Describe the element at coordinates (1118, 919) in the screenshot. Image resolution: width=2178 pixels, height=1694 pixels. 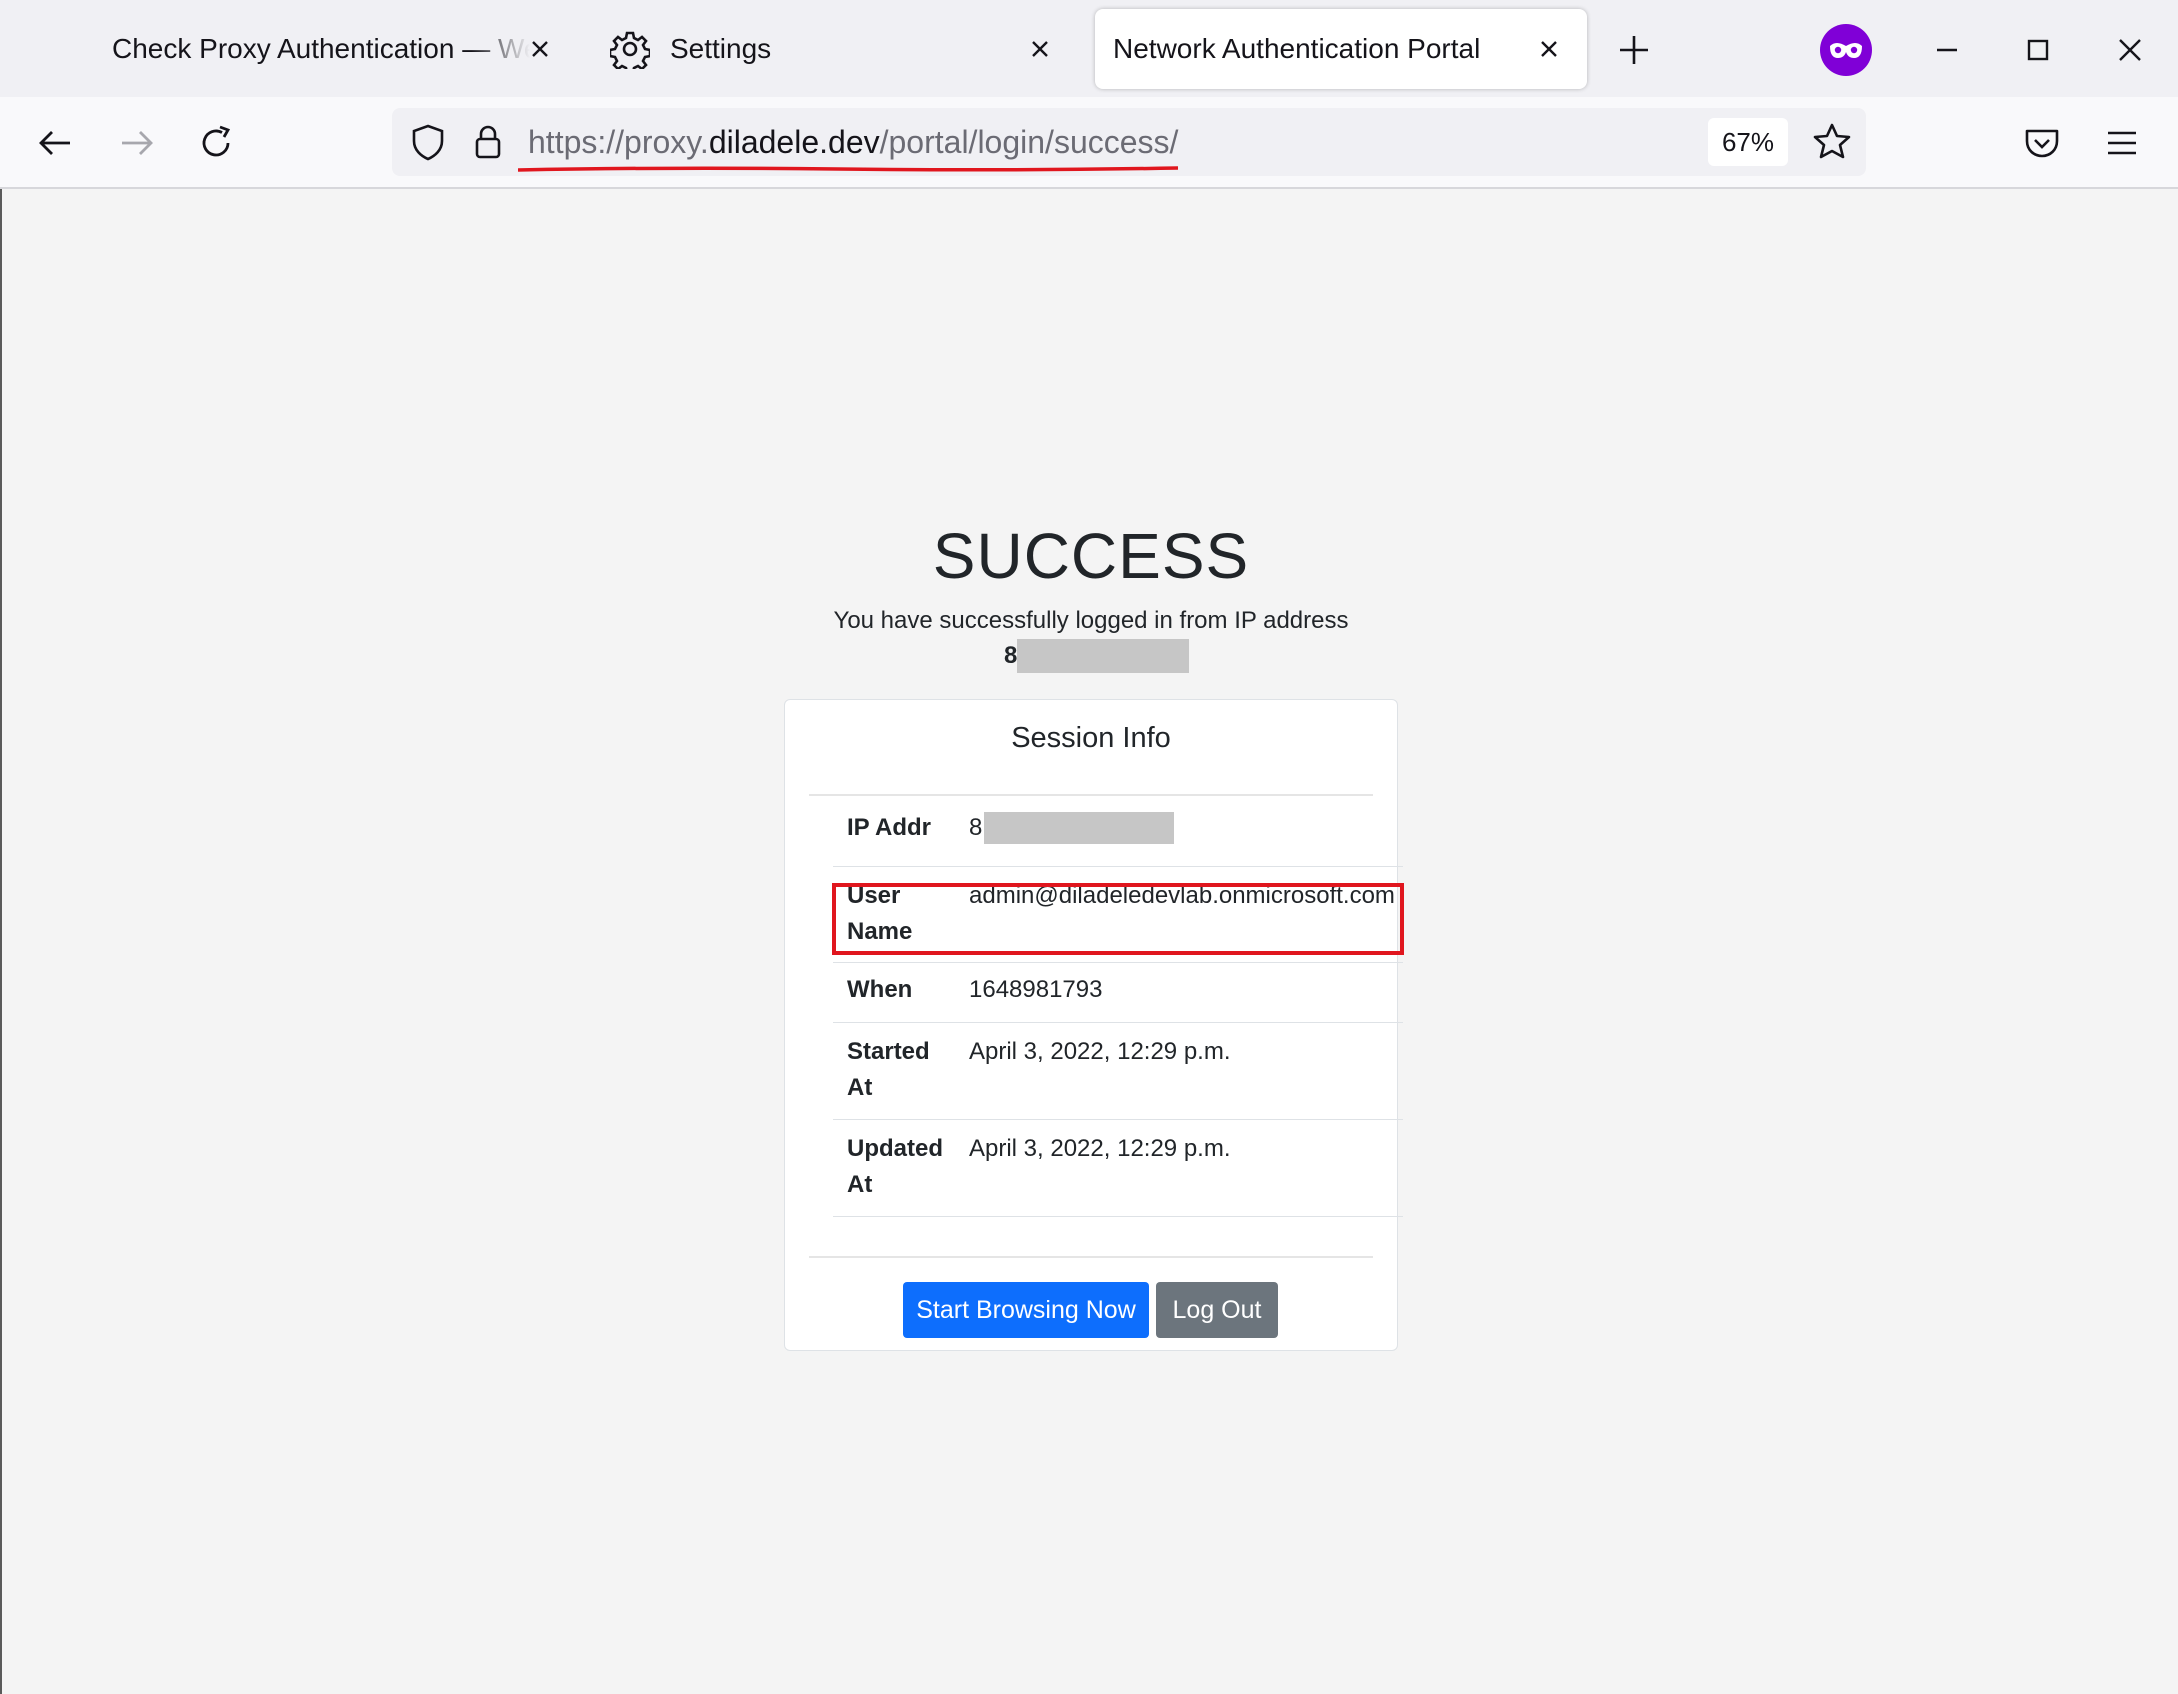
I see `username-highlight-box` at that location.